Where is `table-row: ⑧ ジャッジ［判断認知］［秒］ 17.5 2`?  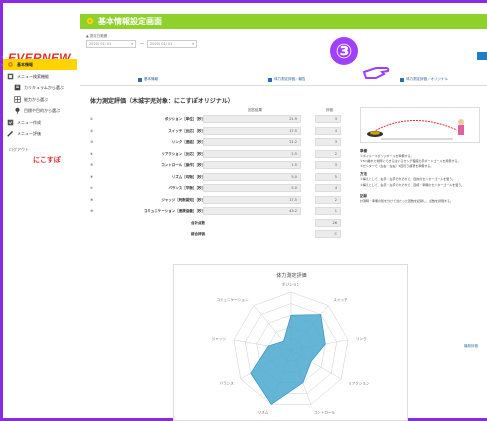 table-row: ⑧ ジャッジ［判断認知］［秒］ 17.5 2 is located at coordinates (220, 199).